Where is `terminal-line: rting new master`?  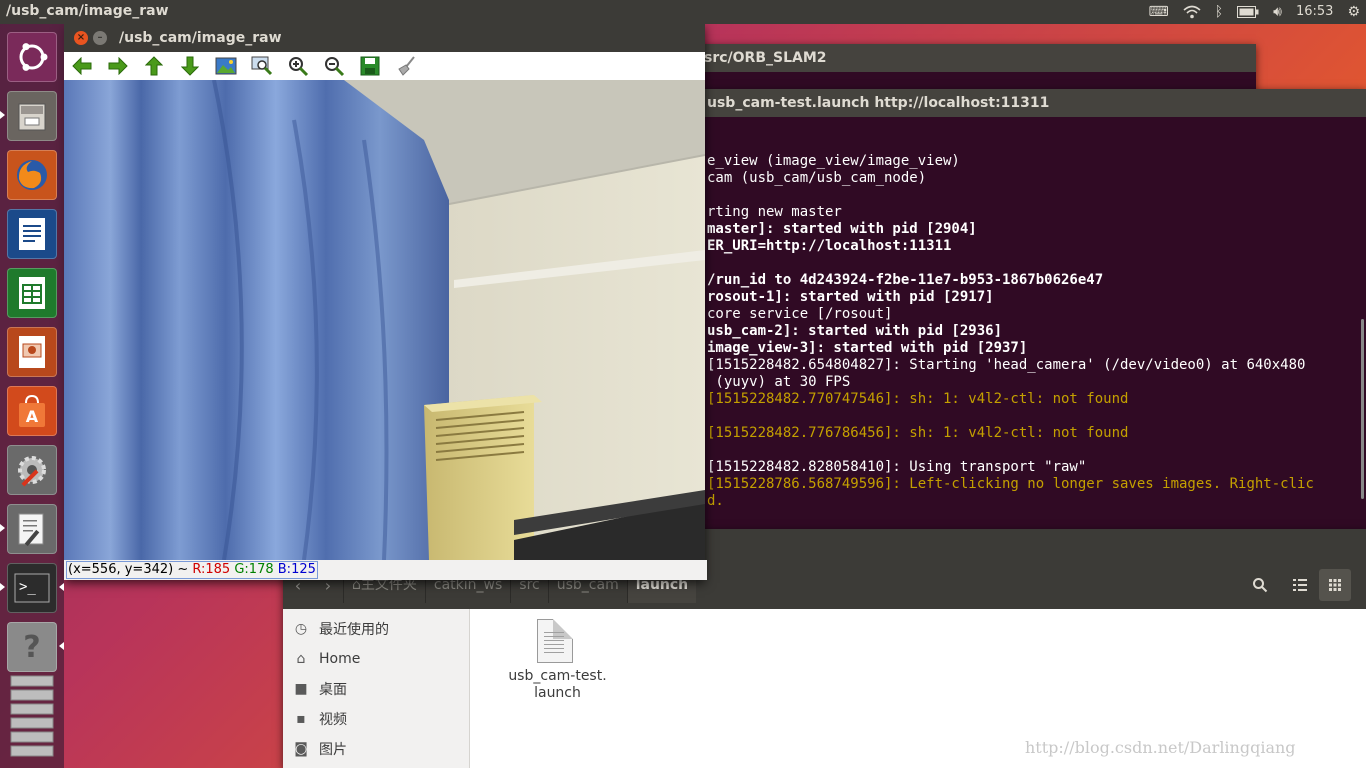 terminal-line: rting new master is located at coordinates (774, 212).